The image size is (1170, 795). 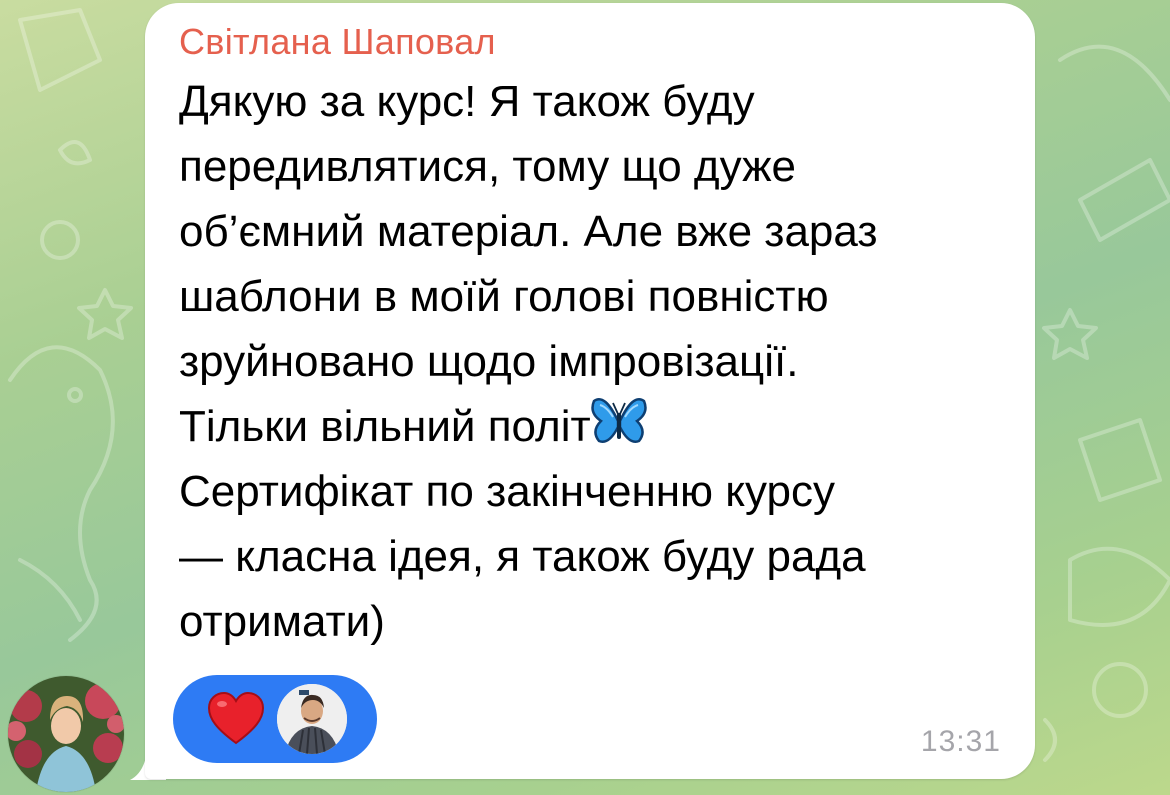 What do you see at coordinates (504, 296) in the screenshot?
I see `message-line: шаблони в моїй голові повністю` at bounding box center [504, 296].